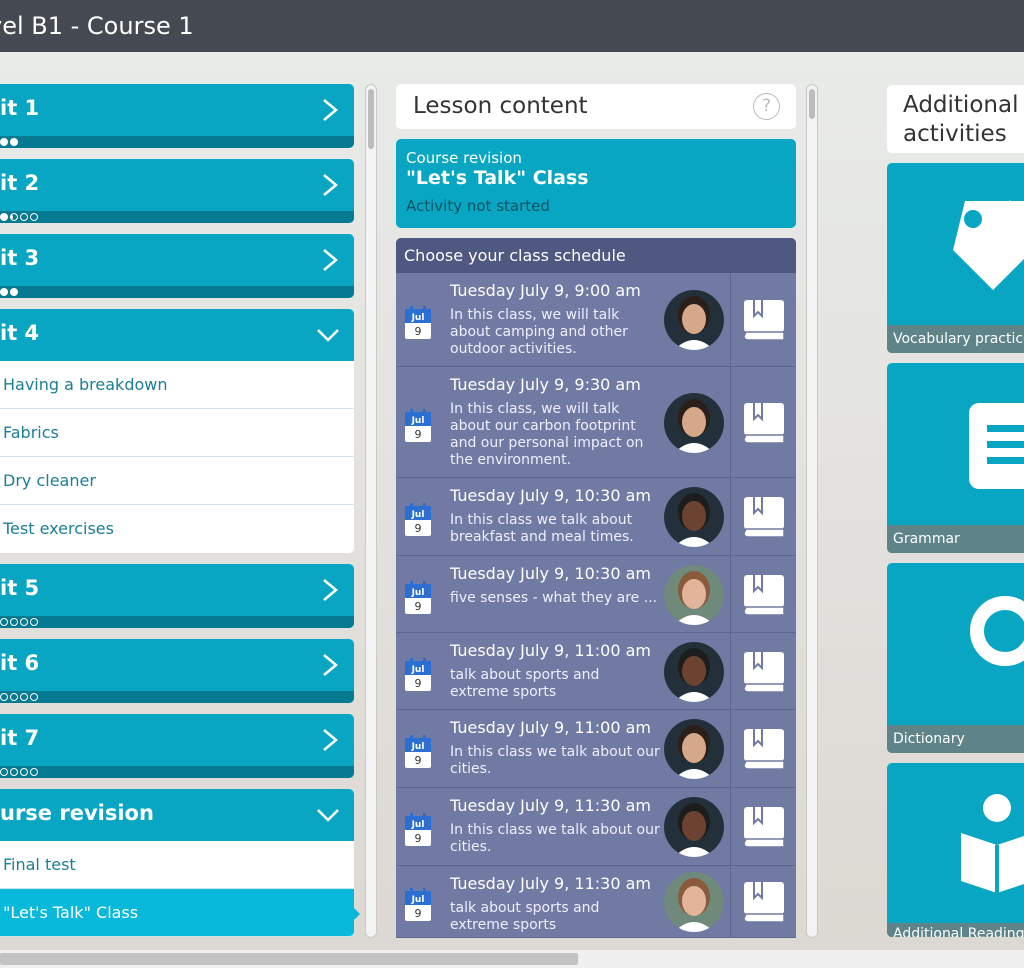 The width and height of the screenshot is (1024, 968). I want to click on class-time: Tuesday July 9, 9:00 am, so click(545, 290).